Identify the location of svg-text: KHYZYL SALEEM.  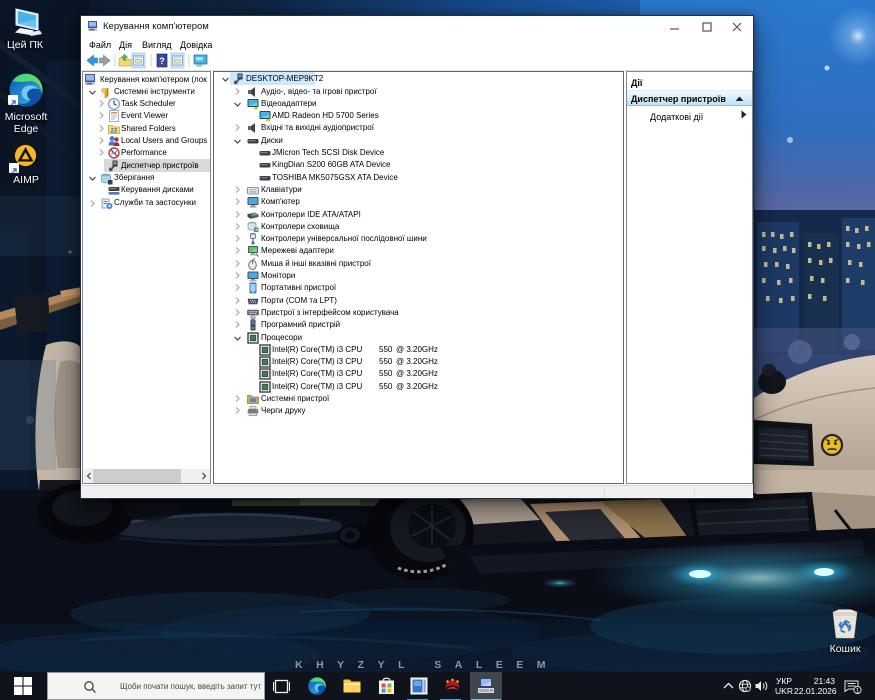
(427, 665).